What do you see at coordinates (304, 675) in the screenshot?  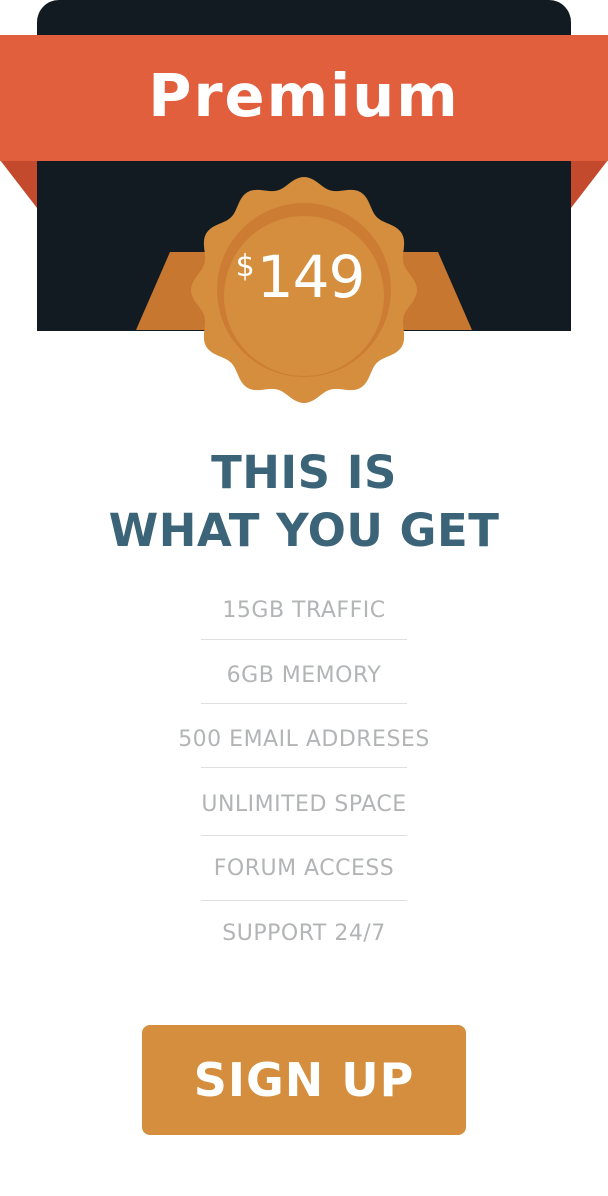 I see `feature-item: 6GB MEMORY` at bounding box center [304, 675].